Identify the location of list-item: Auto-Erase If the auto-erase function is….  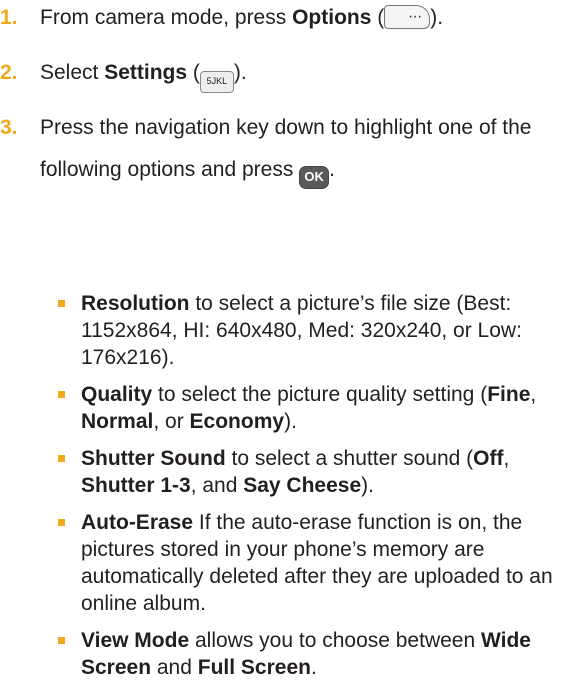
(319, 563).